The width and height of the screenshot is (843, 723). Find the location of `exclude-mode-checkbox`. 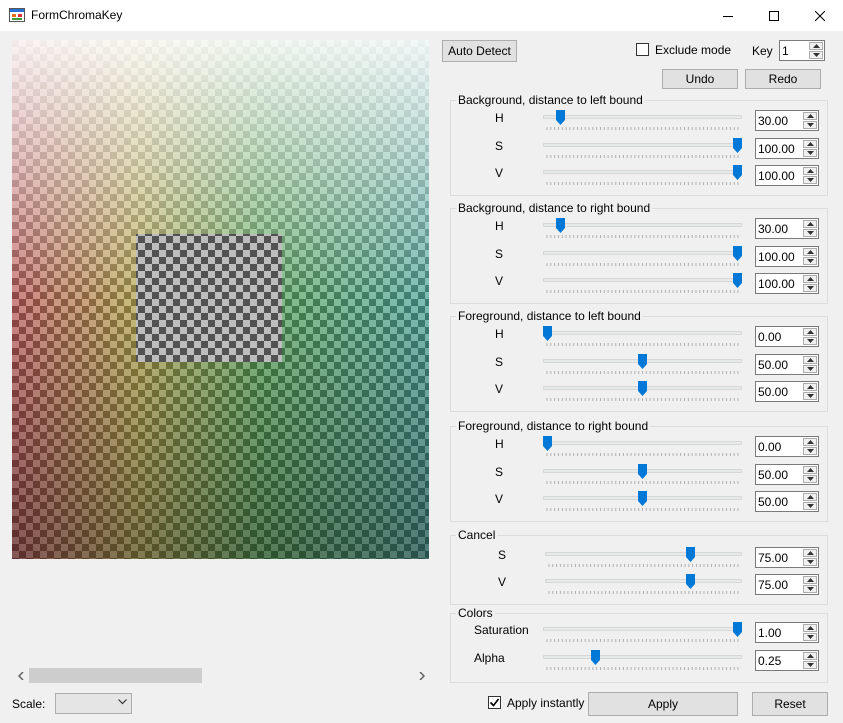

exclude-mode-checkbox is located at coordinates (642, 49).